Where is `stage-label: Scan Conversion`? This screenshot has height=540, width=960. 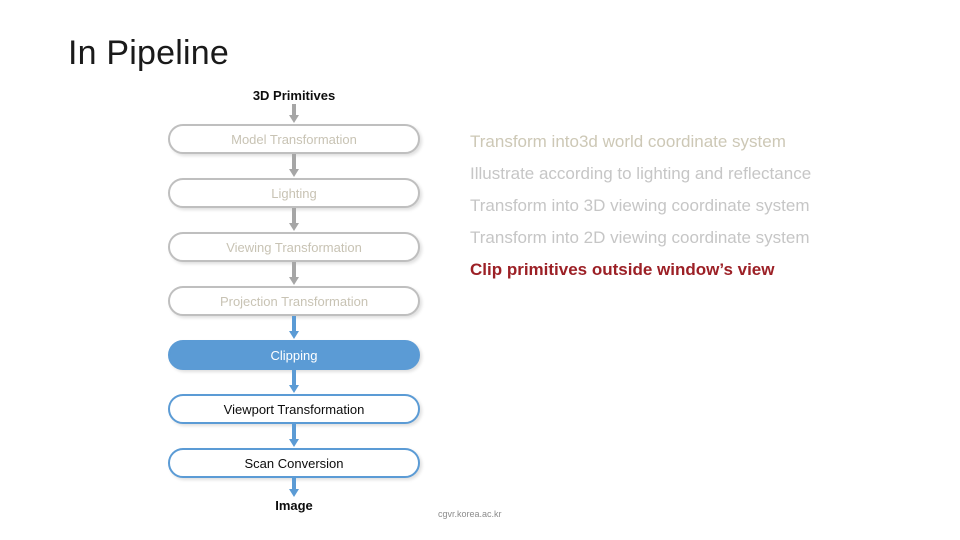 stage-label: Scan Conversion is located at coordinates (294, 463).